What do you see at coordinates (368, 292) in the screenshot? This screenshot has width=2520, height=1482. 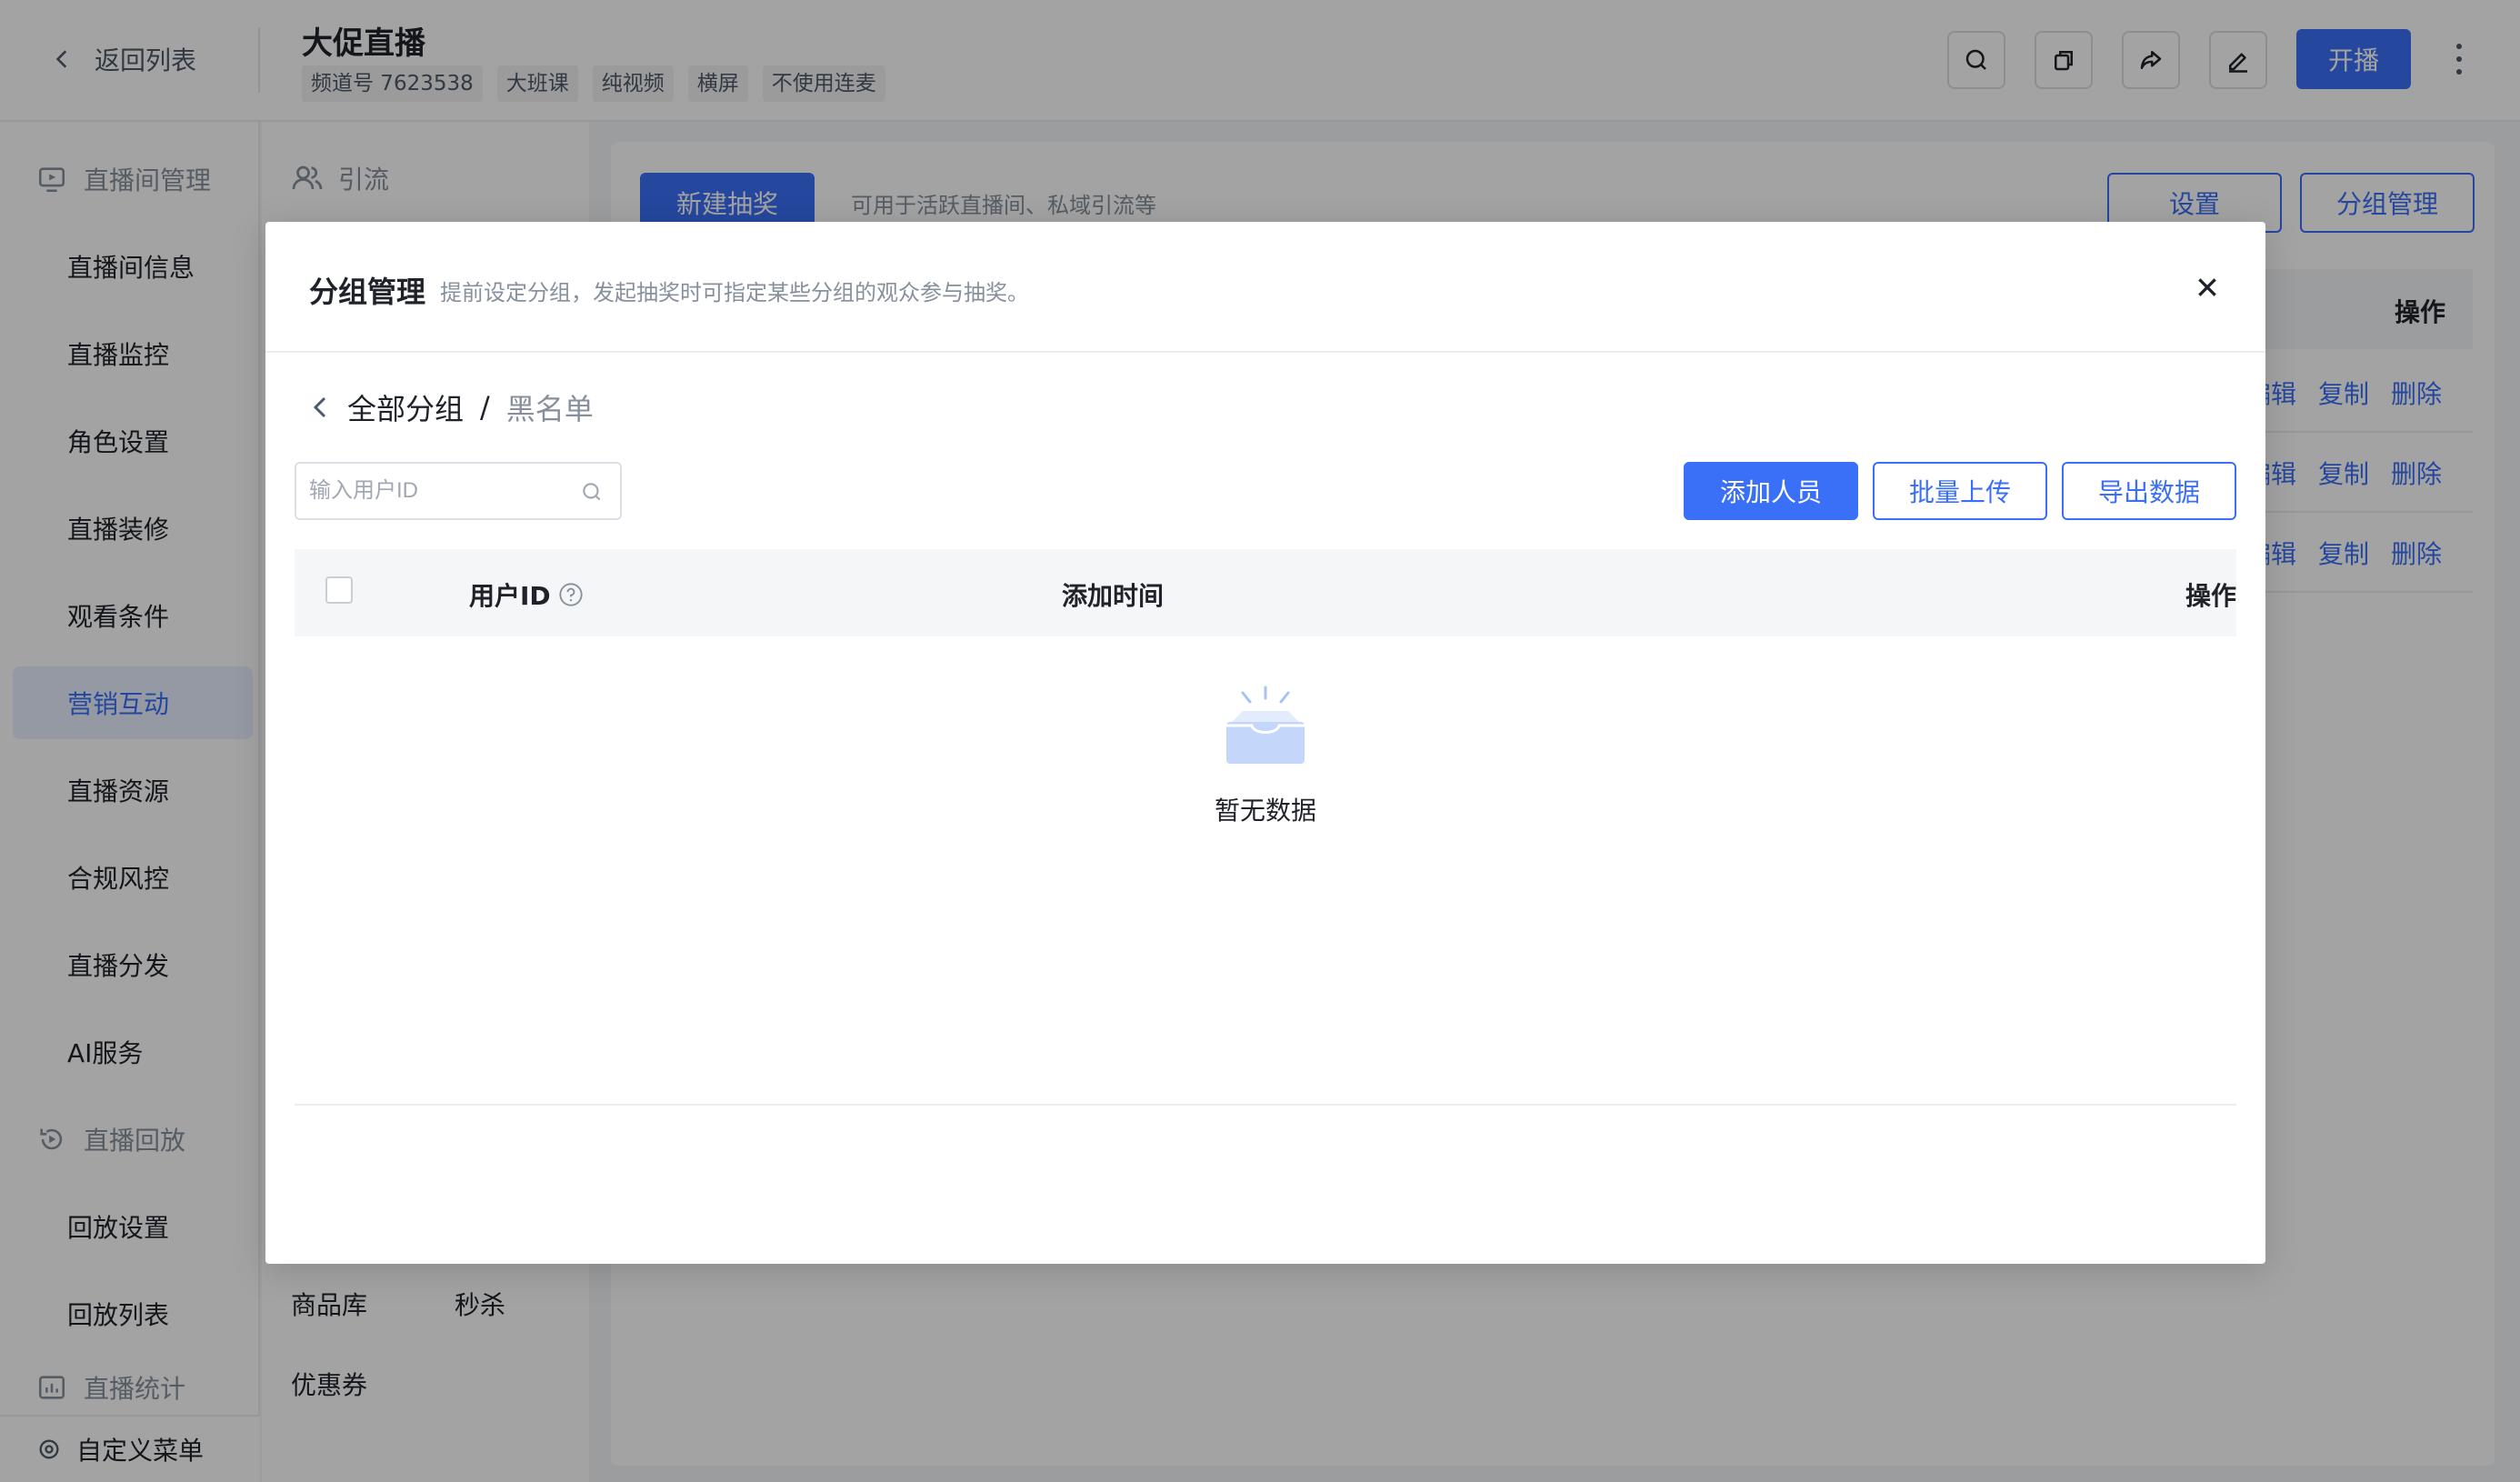 I see `modal-title: 分组管理` at bounding box center [368, 292].